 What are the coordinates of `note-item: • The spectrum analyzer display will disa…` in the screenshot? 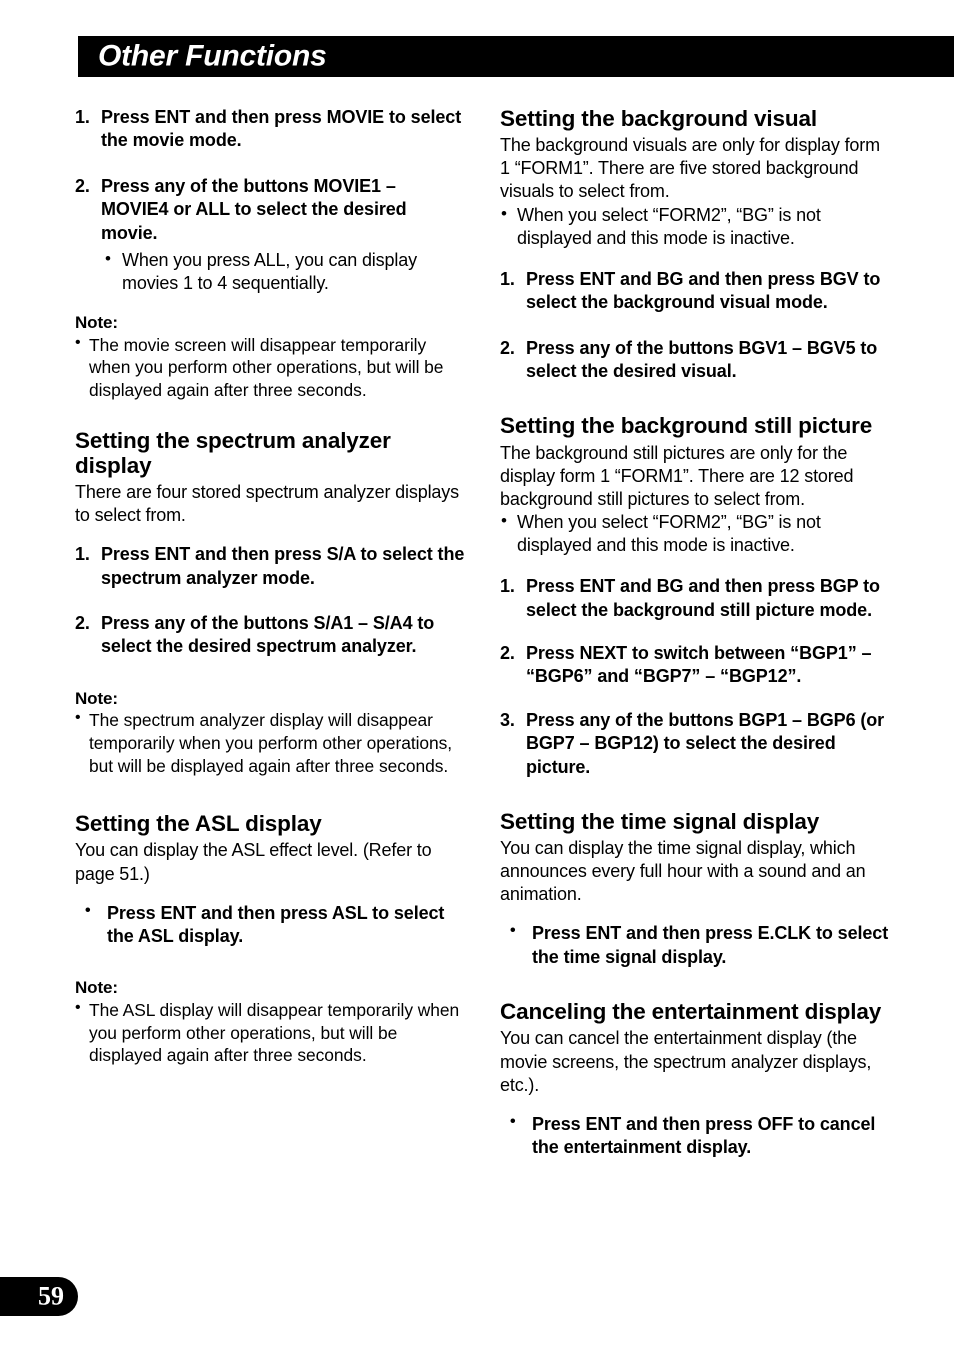 It's located at (271, 743).